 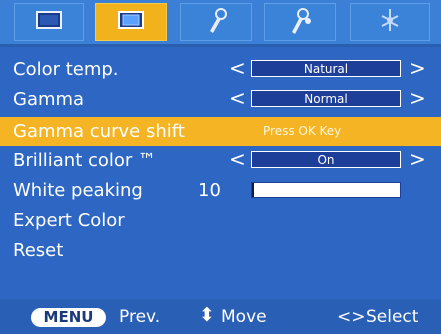 What do you see at coordinates (326, 68) in the screenshot?
I see `color-temp-value: Natural` at bounding box center [326, 68].